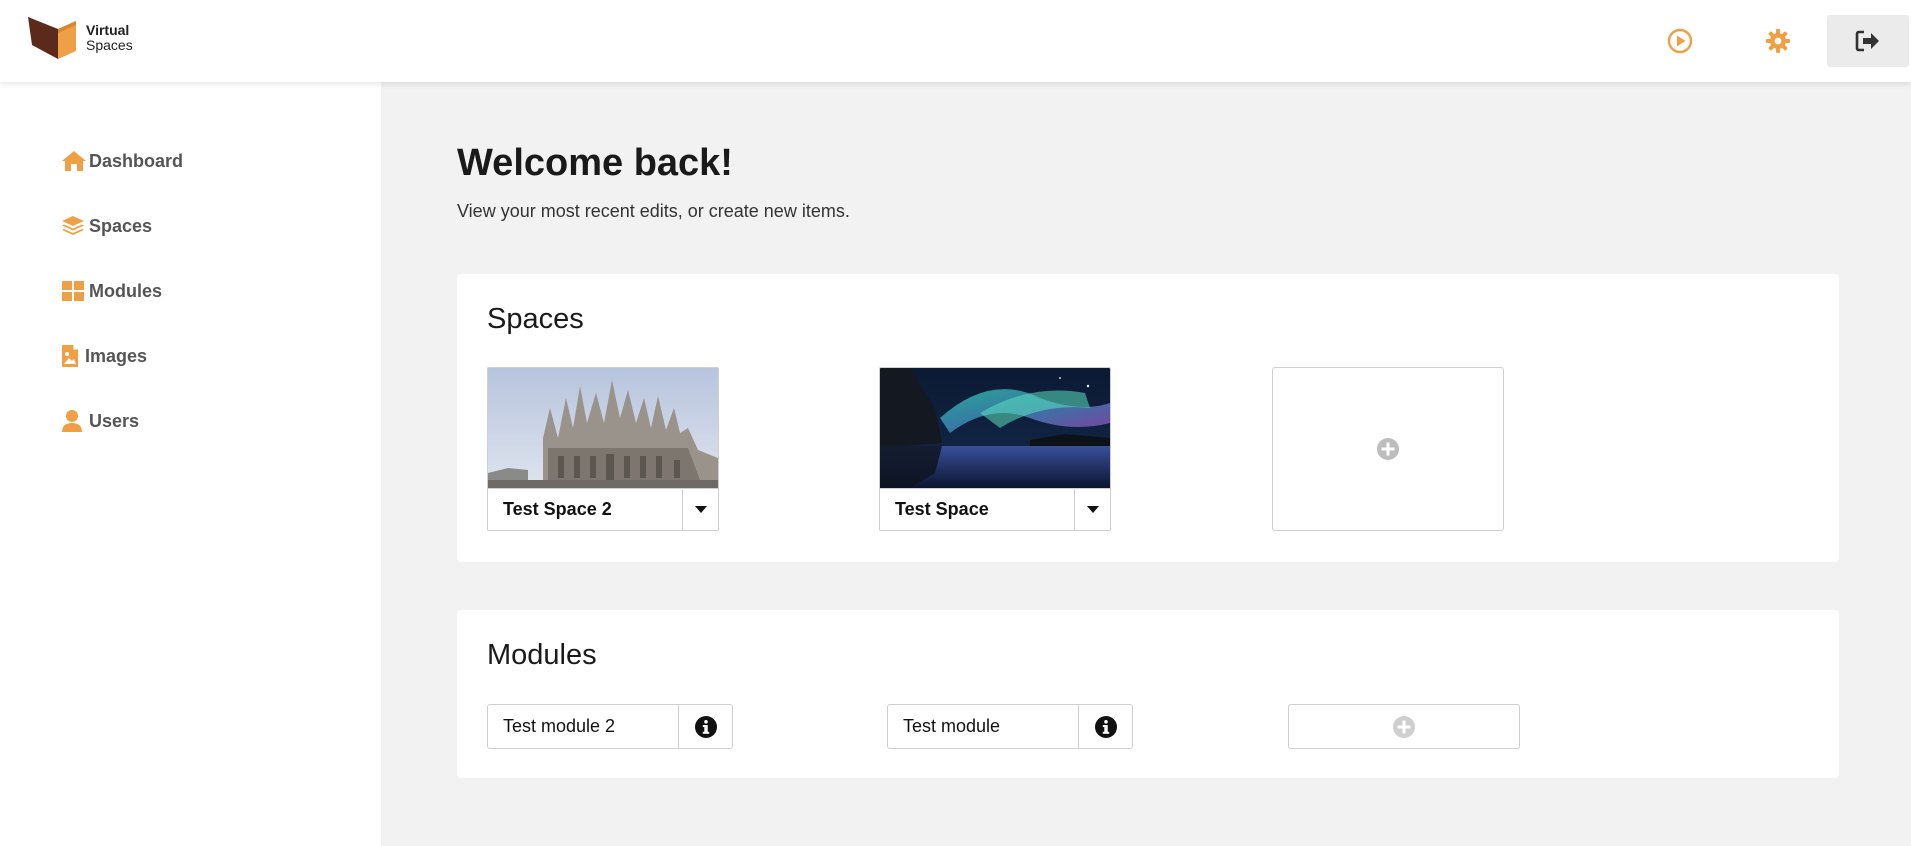 The image size is (1911, 846). What do you see at coordinates (74, 291) in the screenshot?
I see `grid-icon` at bounding box center [74, 291].